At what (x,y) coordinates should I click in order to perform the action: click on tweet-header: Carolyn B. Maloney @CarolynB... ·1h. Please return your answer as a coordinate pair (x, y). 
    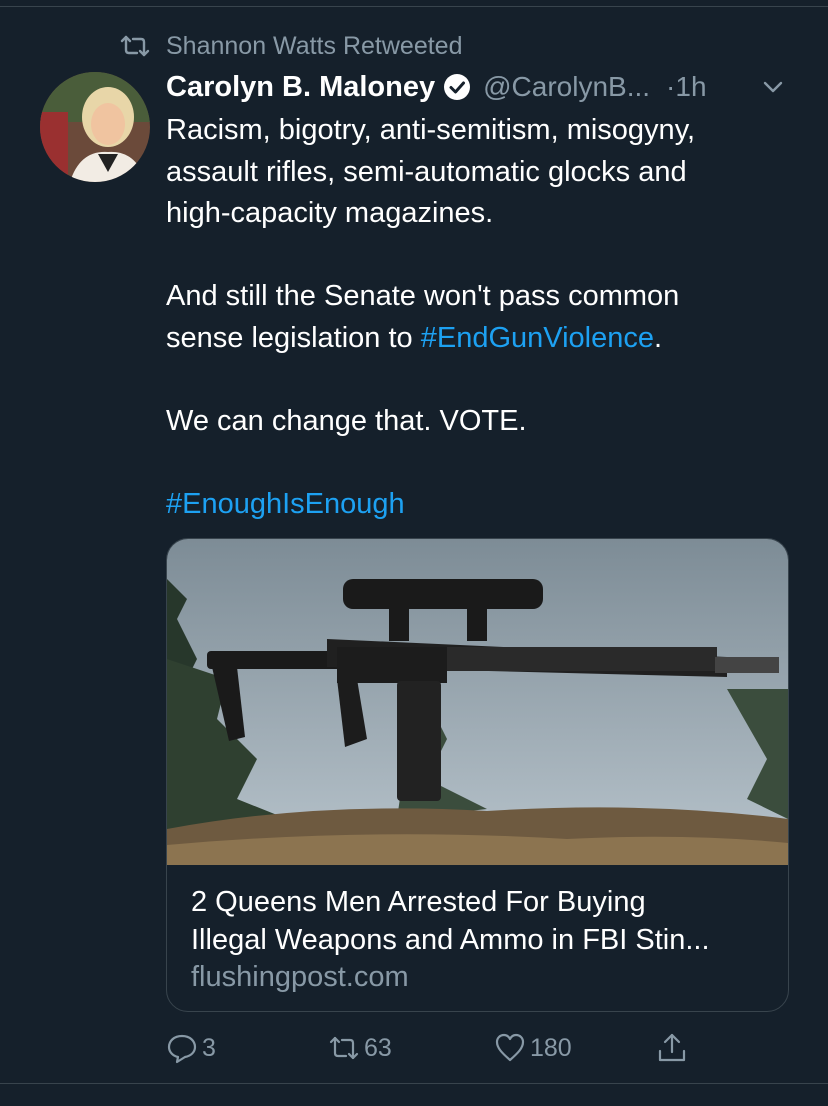
    Looking at the image, I should click on (486, 87).